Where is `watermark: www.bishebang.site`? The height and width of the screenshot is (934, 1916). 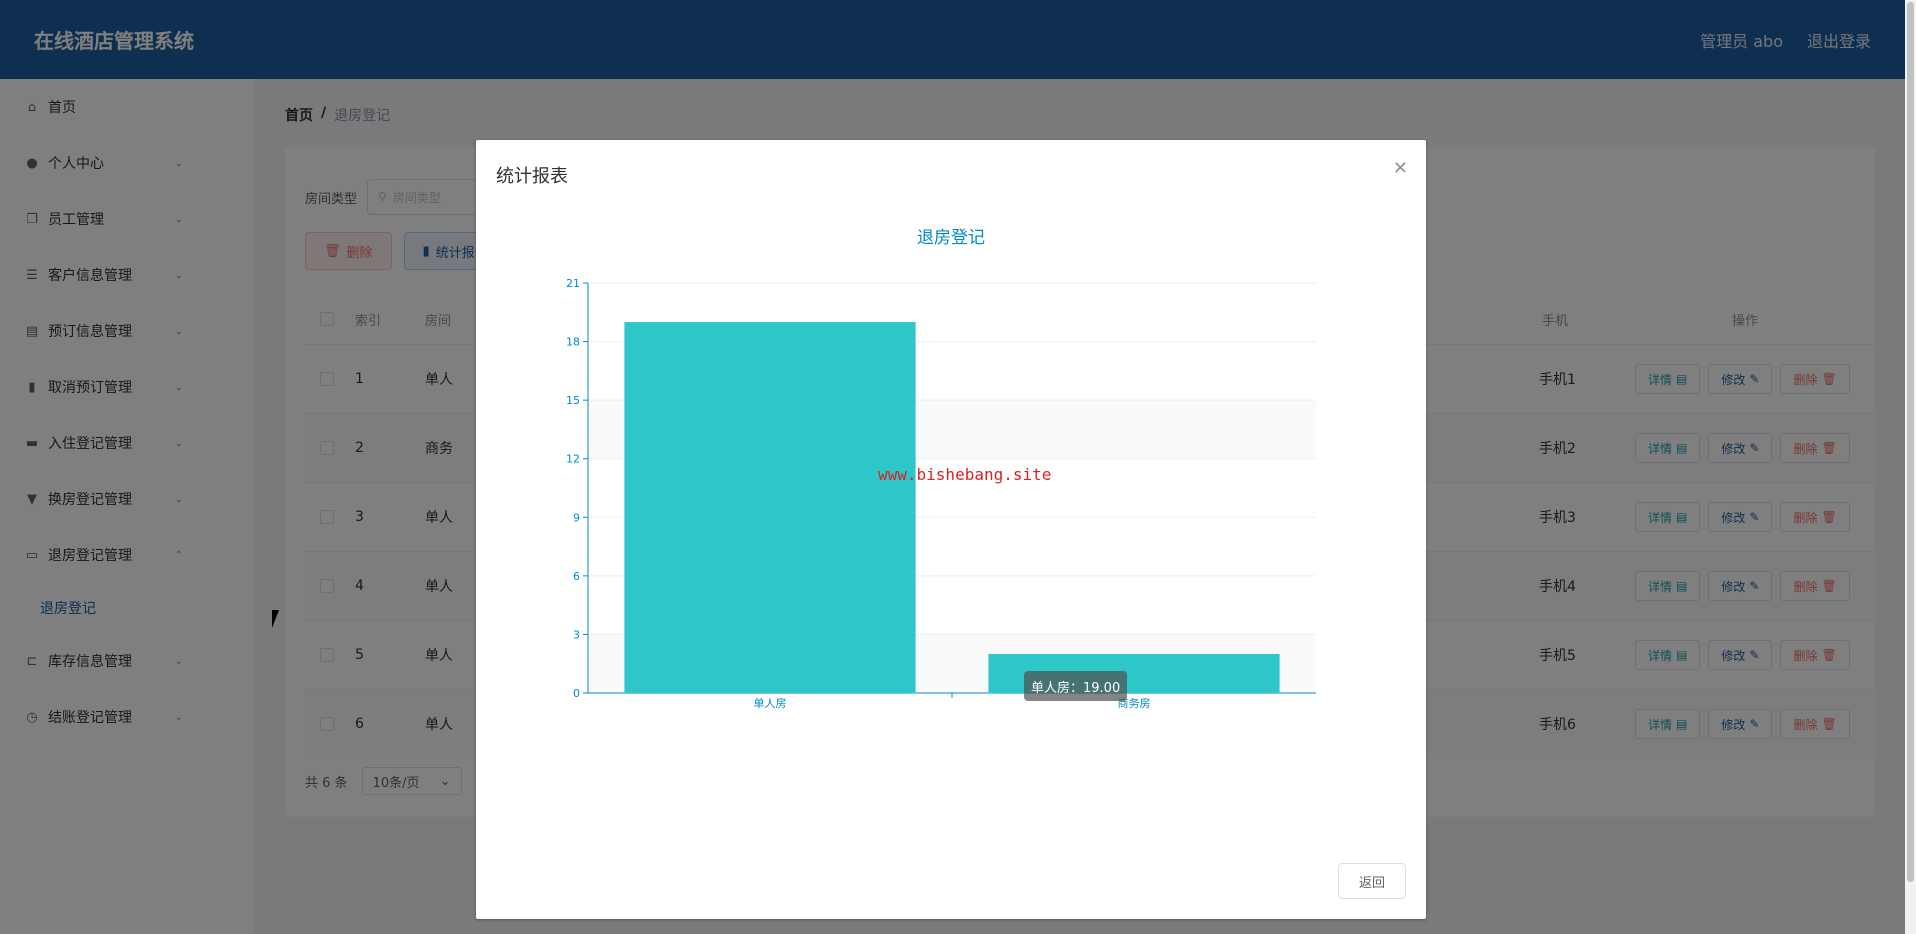
watermark: www.bishebang.site is located at coordinates (965, 474).